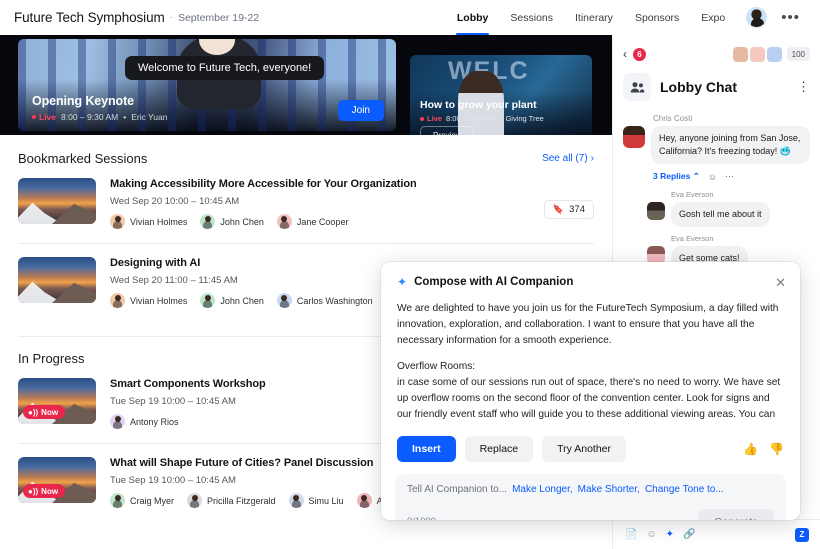  I want to click on secondary-subtitle: Live 8:00 - 9:30 AM • Giving Tree, so click(482, 118).